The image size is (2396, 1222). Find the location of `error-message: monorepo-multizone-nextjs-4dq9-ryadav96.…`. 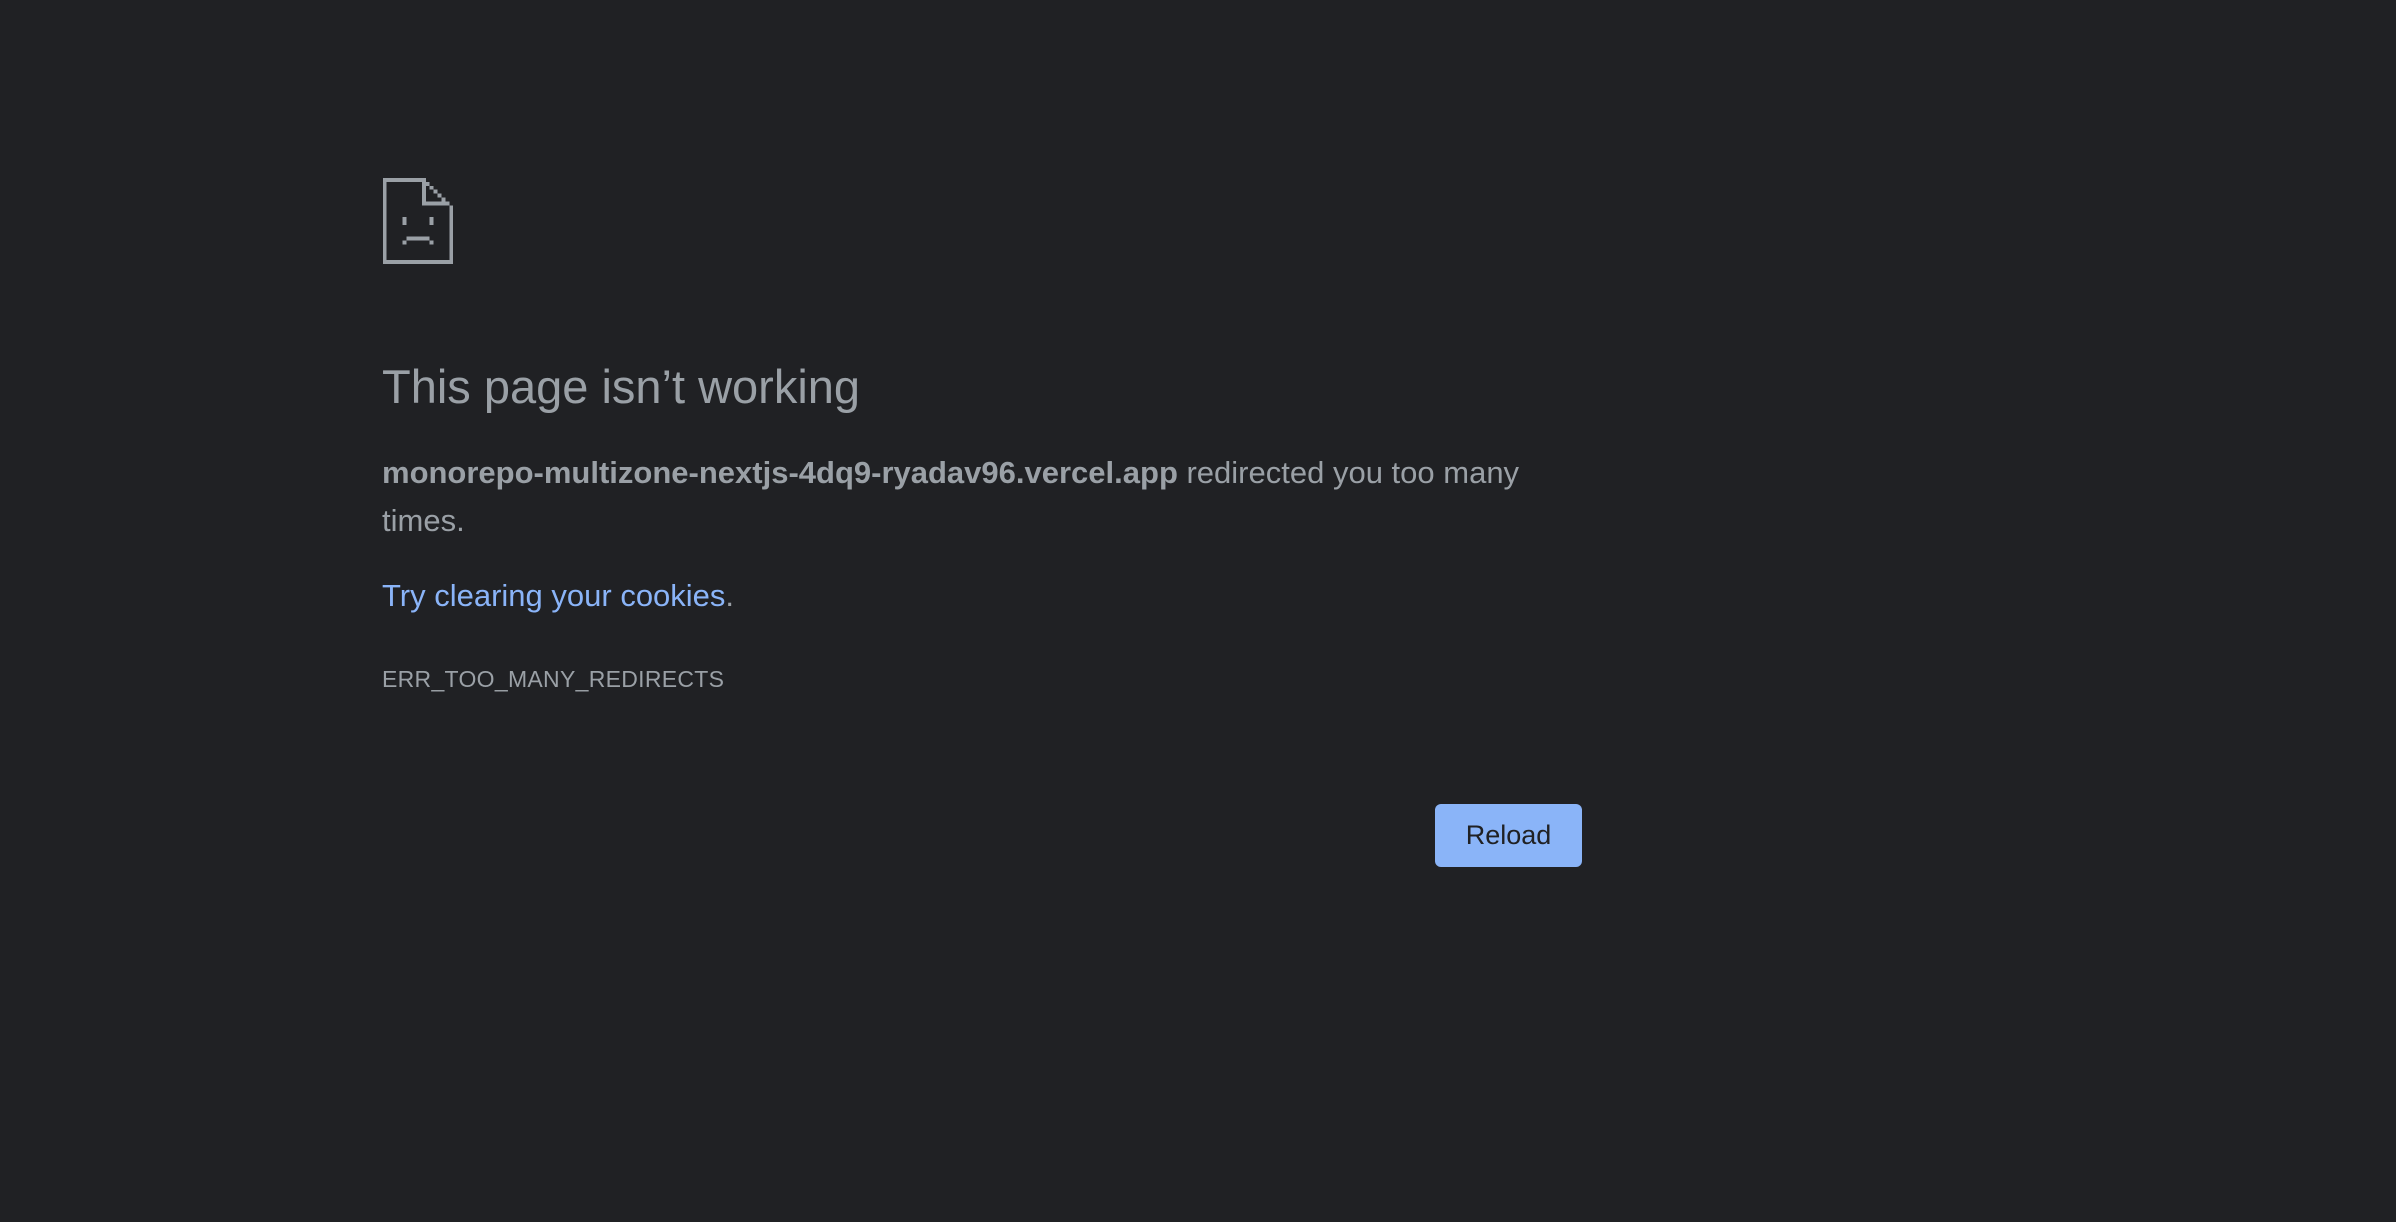

error-message: monorepo-multizone-nextjs-4dq9-ryadav96.… is located at coordinates (982, 497).